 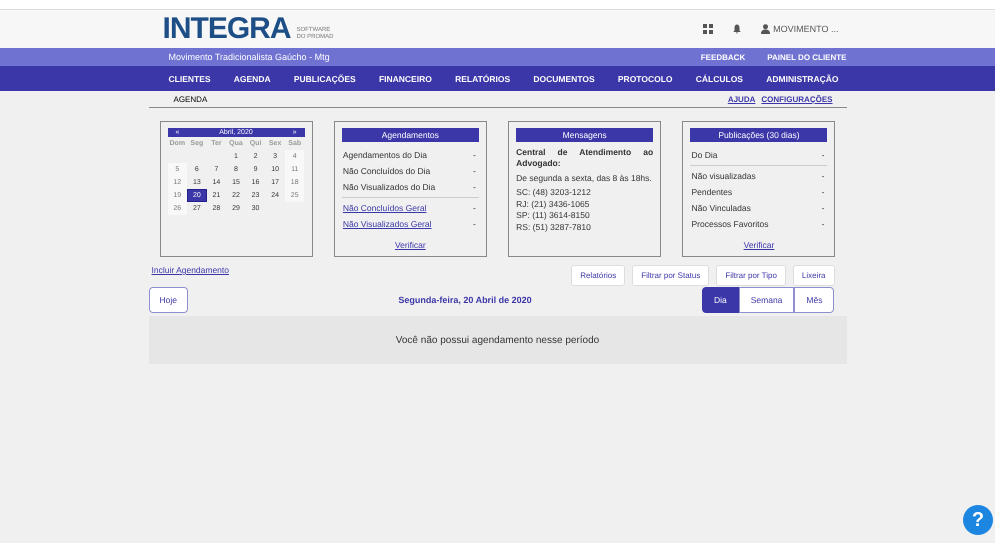 What do you see at coordinates (645, 79) in the screenshot?
I see `nav-item: PROTOCOLO` at bounding box center [645, 79].